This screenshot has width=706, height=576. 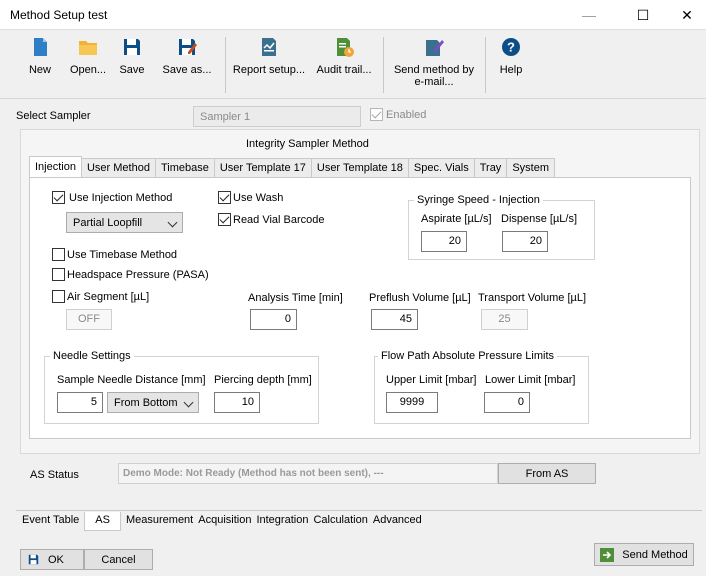 I want to click on maximize-button: ☐, so click(x=643, y=15).